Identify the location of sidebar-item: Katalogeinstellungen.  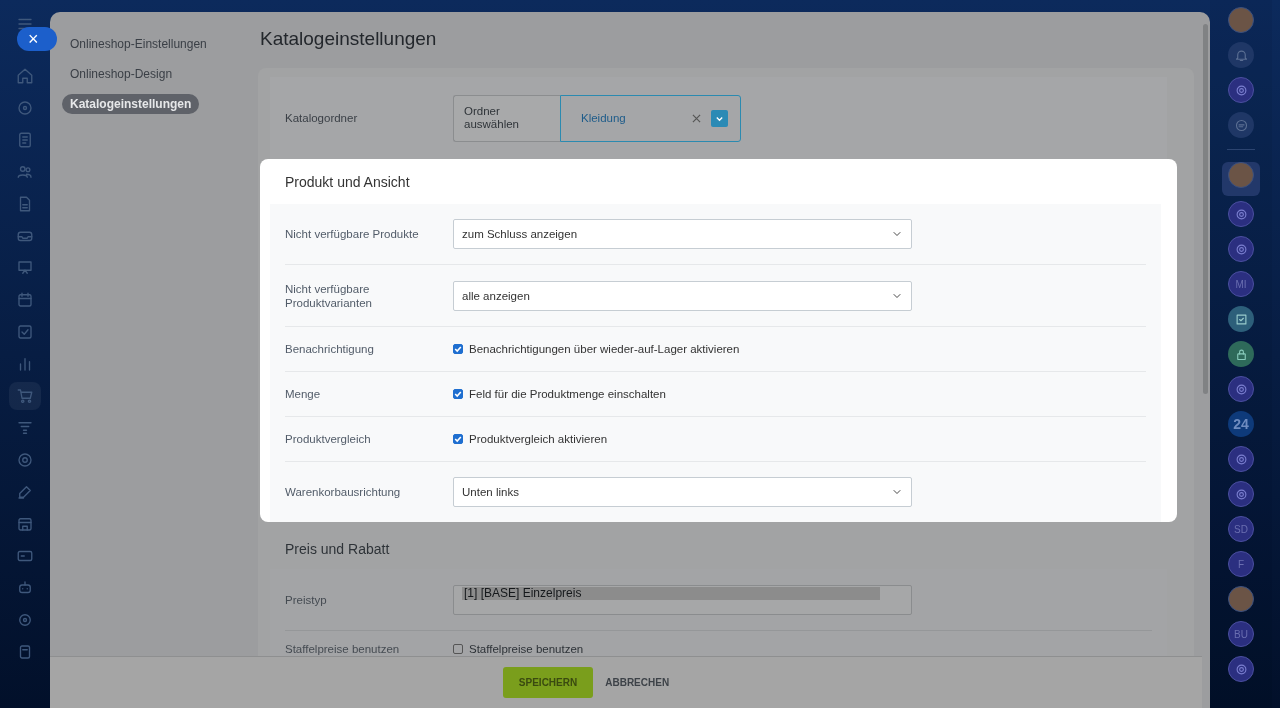
(131, 104).